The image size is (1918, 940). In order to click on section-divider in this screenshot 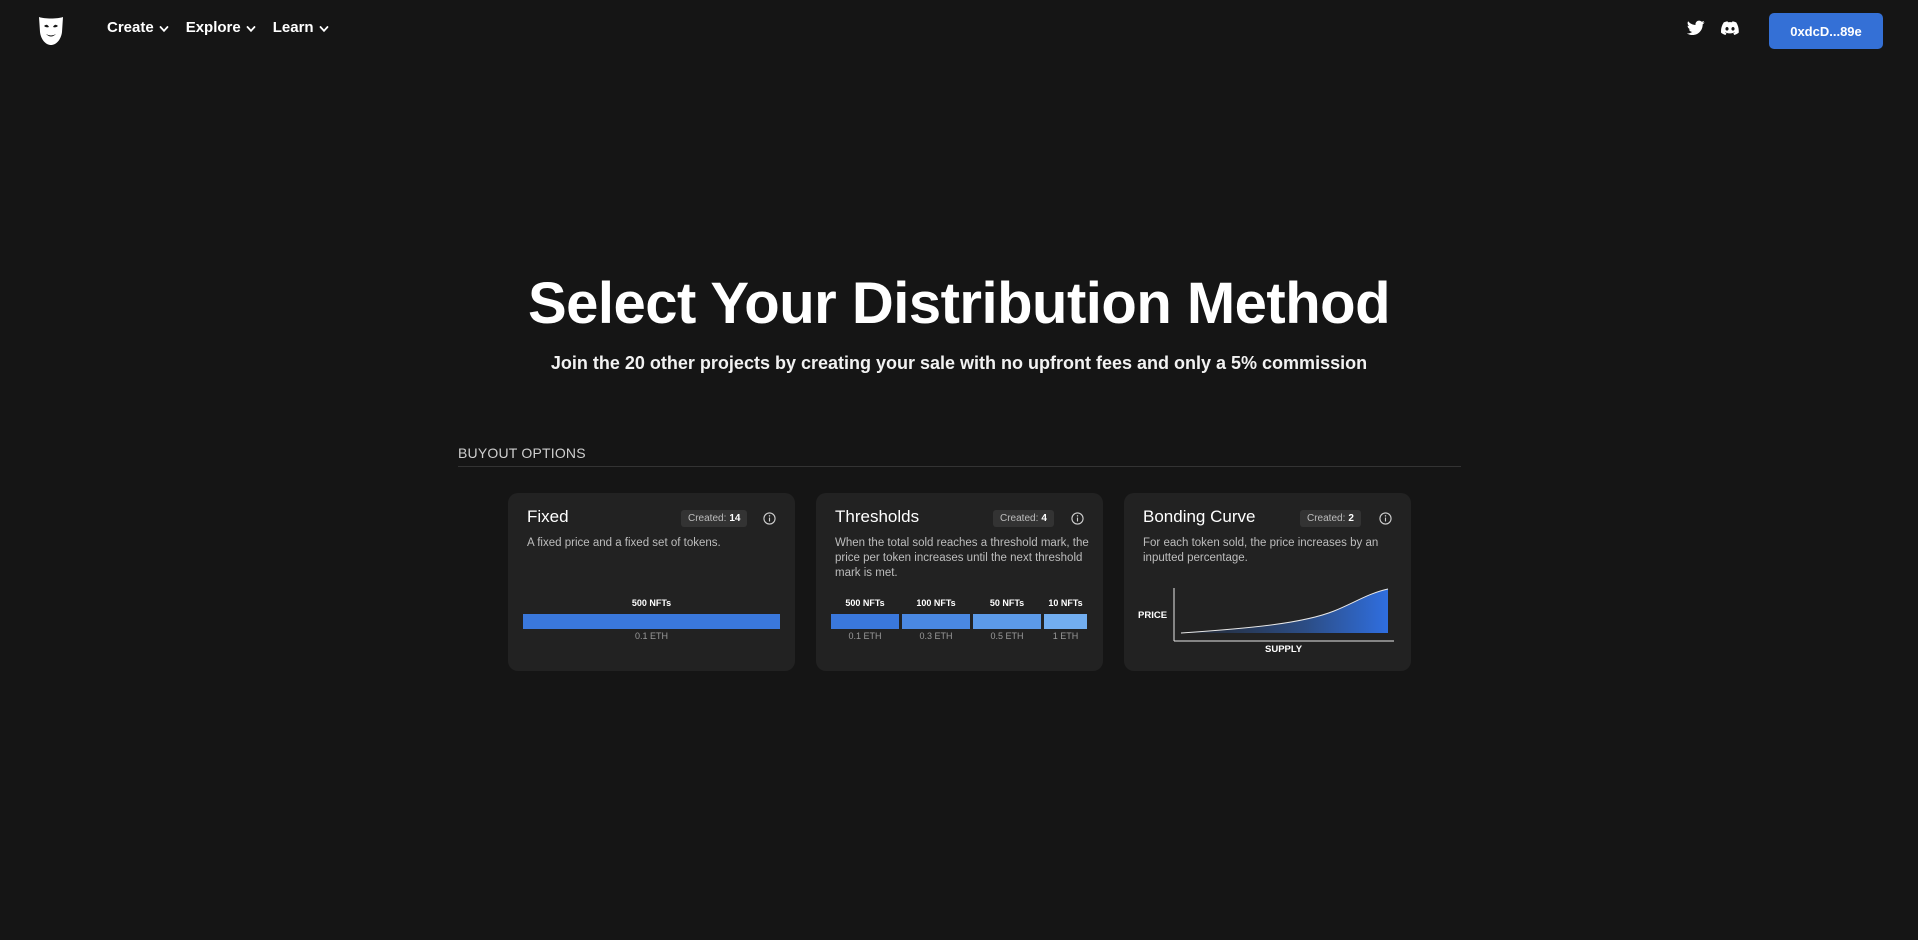, I will do `click(959, 466)`.